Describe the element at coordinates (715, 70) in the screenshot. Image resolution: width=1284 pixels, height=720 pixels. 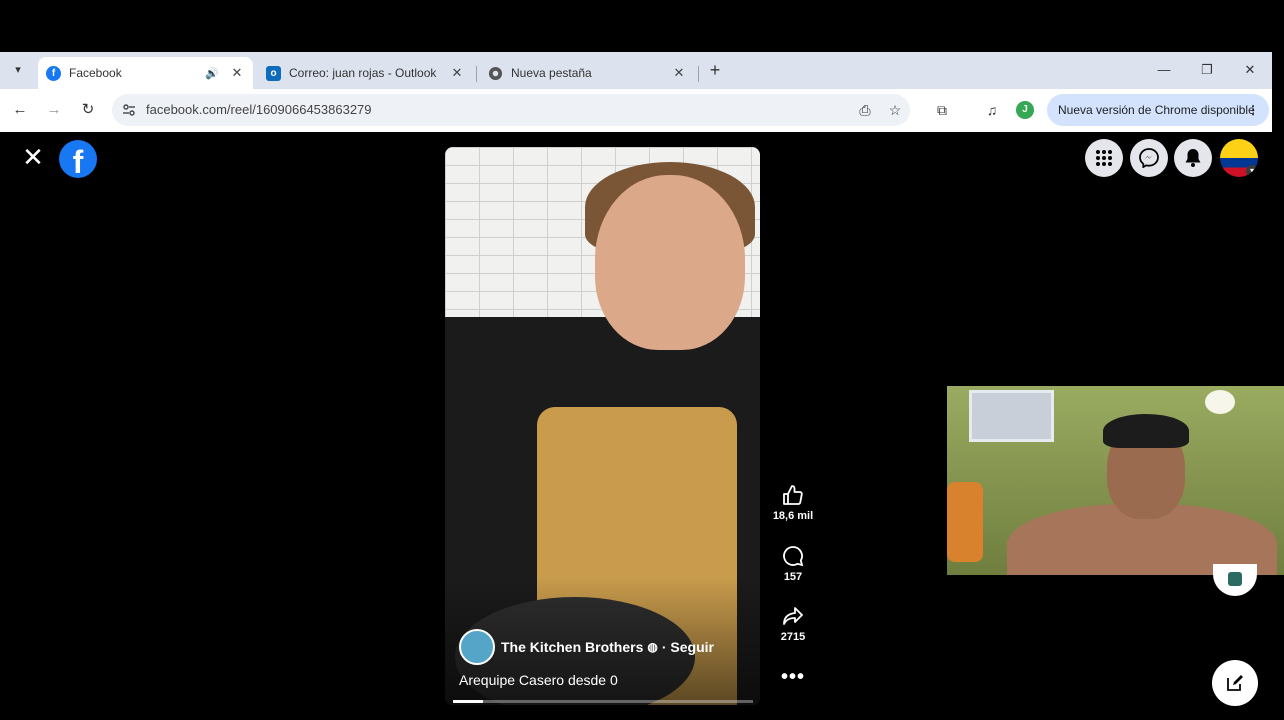
I see `new-tab-icon: +` at that location.